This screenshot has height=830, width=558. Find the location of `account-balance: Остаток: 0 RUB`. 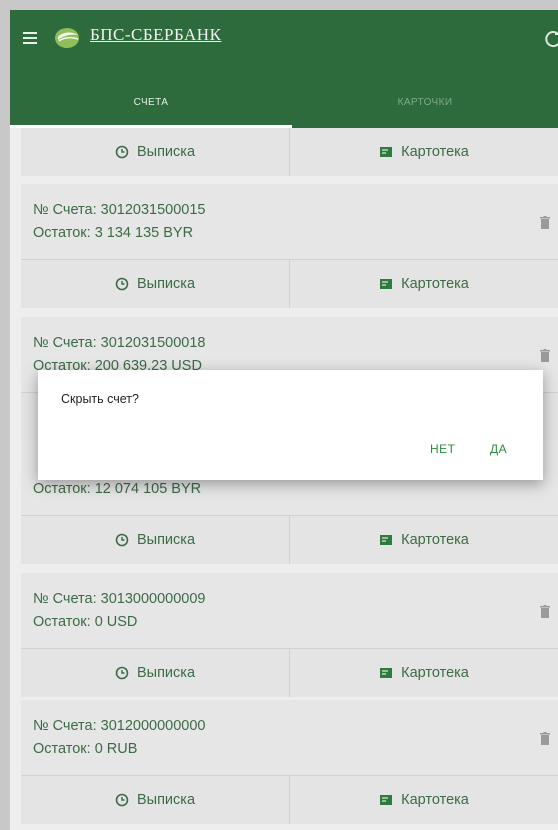

account-balance: Остаток: 0 RUB is located at coordinates (85, 749).